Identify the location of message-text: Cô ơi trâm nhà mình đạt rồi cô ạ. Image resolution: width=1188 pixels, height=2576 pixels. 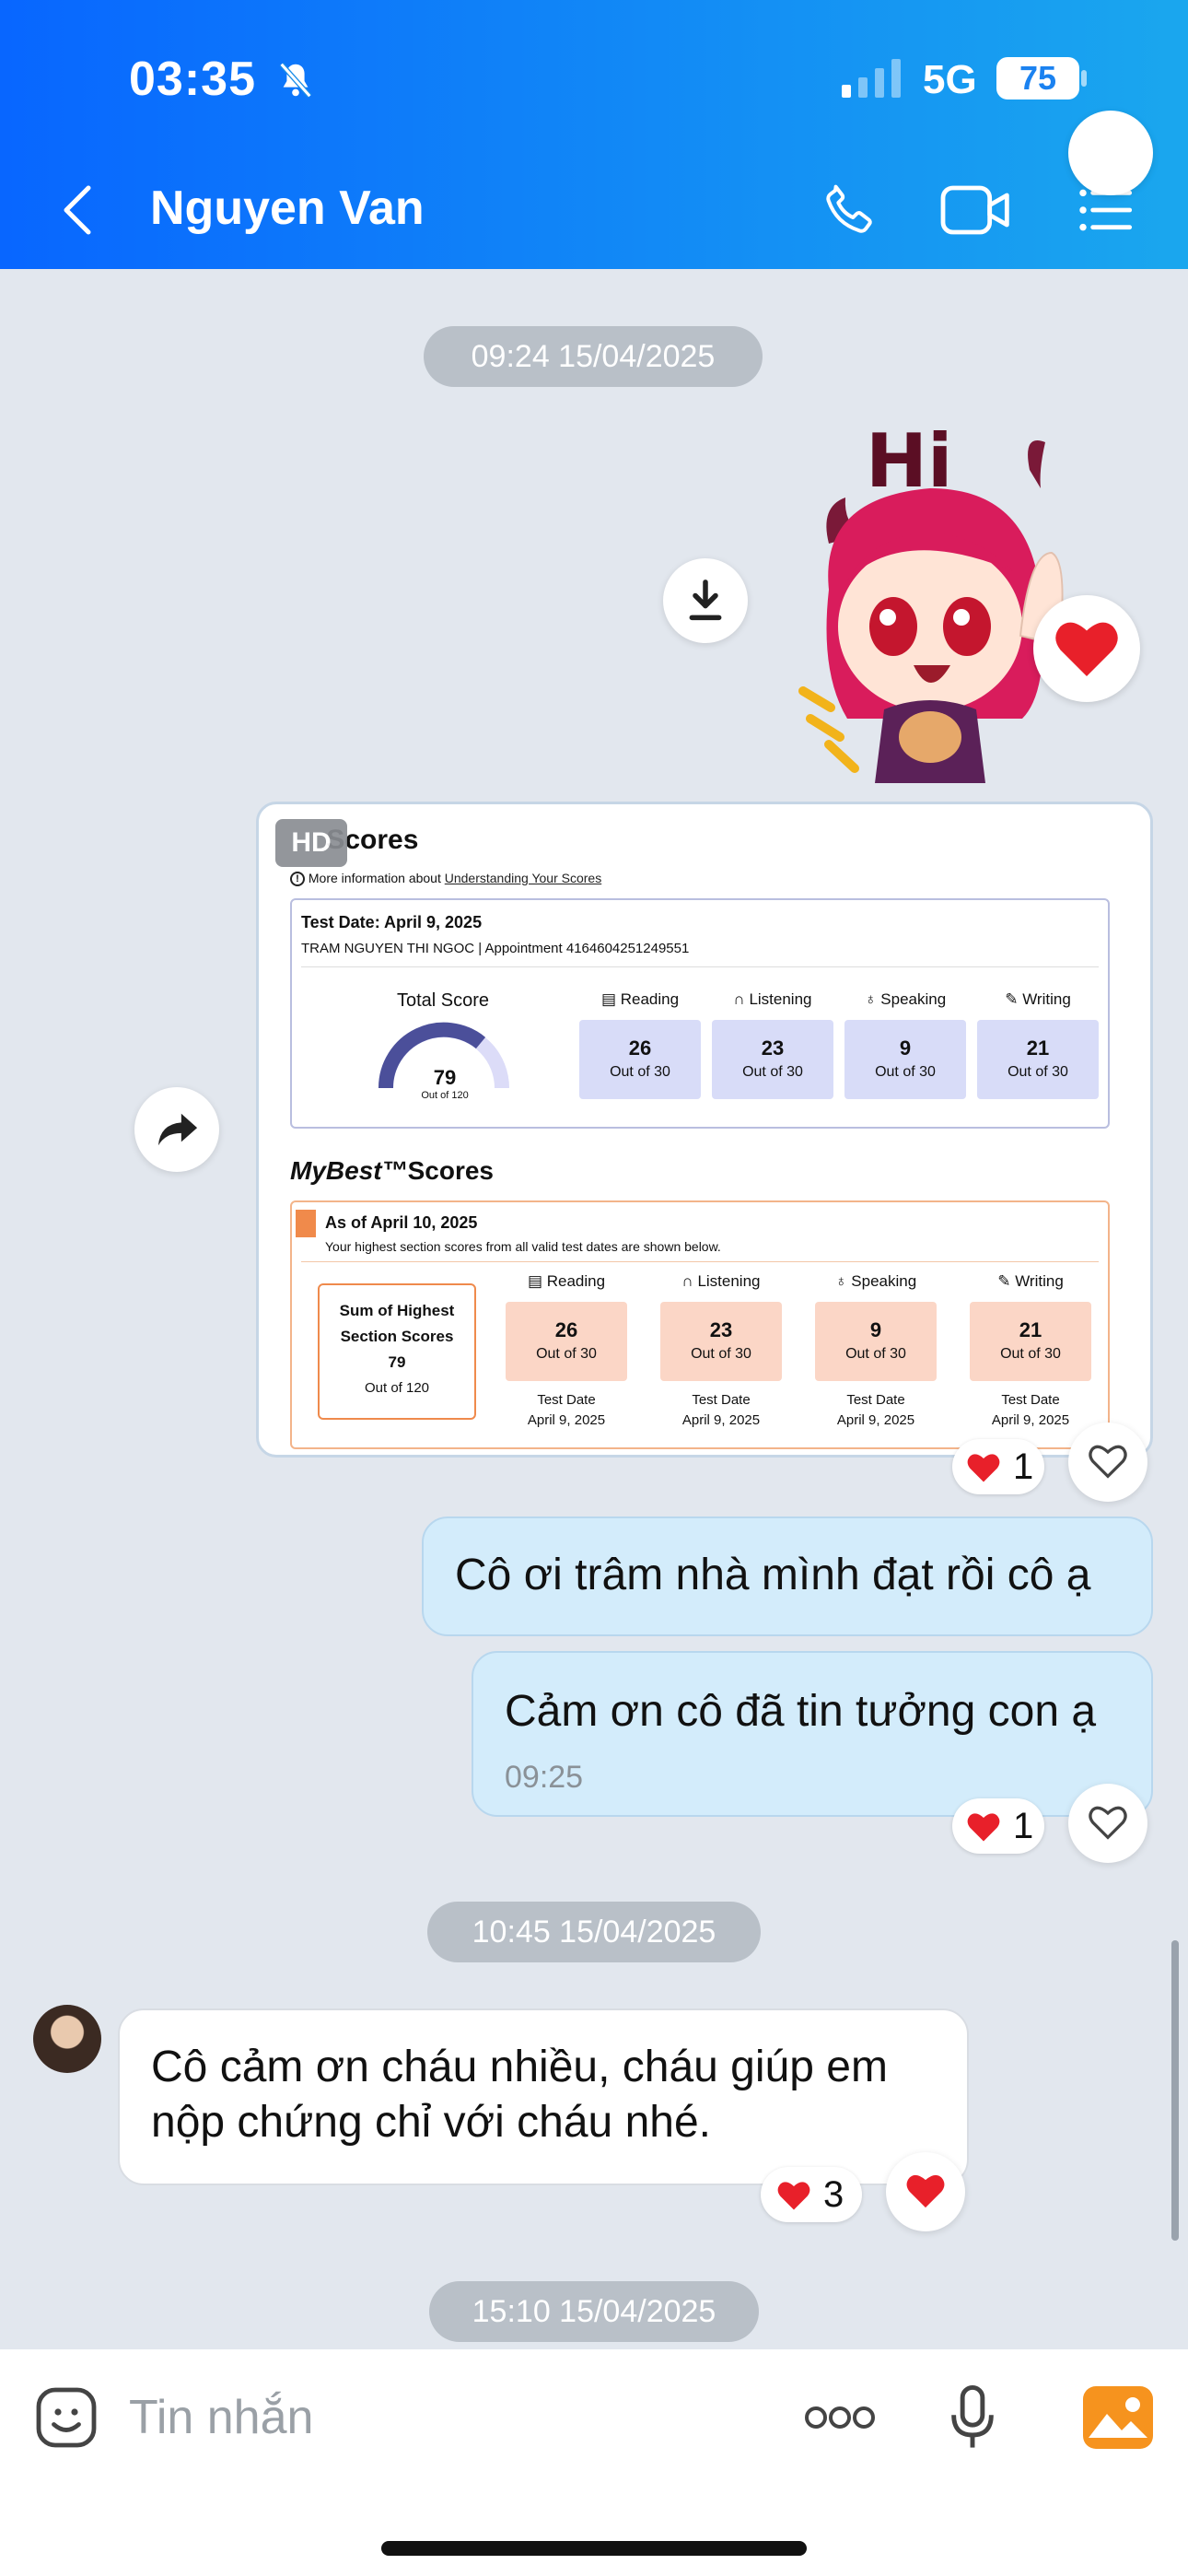
(773, 1575).